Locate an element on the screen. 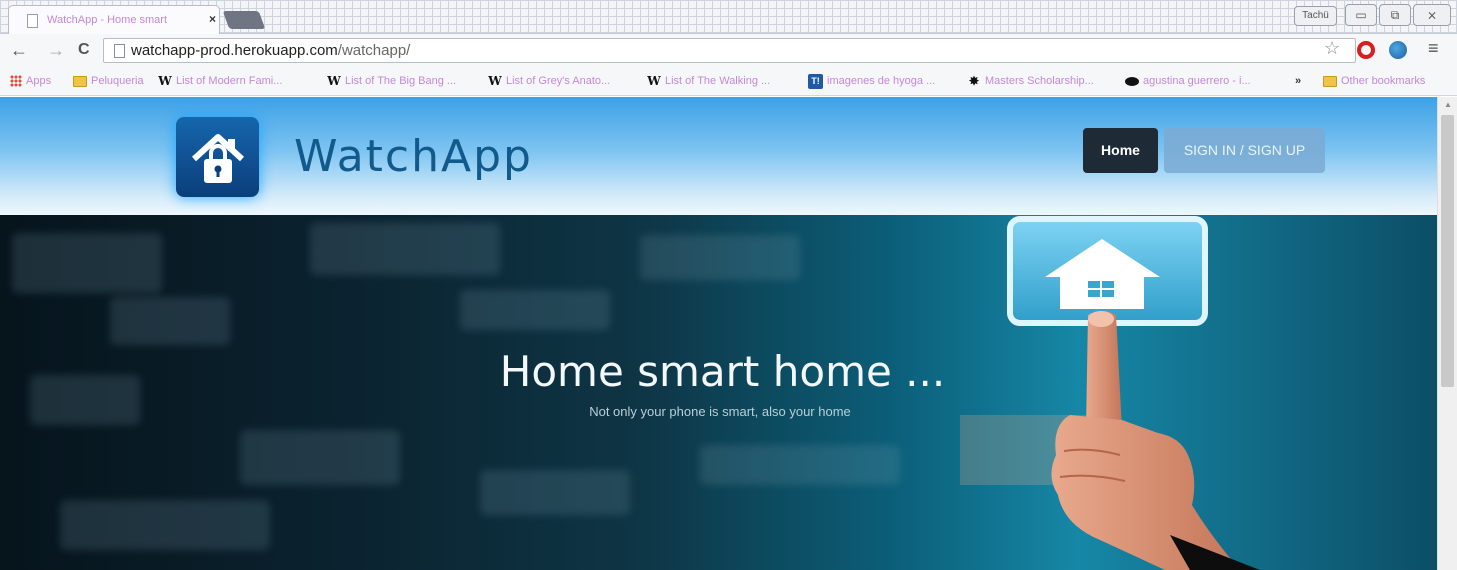 This screenshot has height=570, width=1457. bookmark-other: Other bookmarks is located at coordinates (1374, 81).